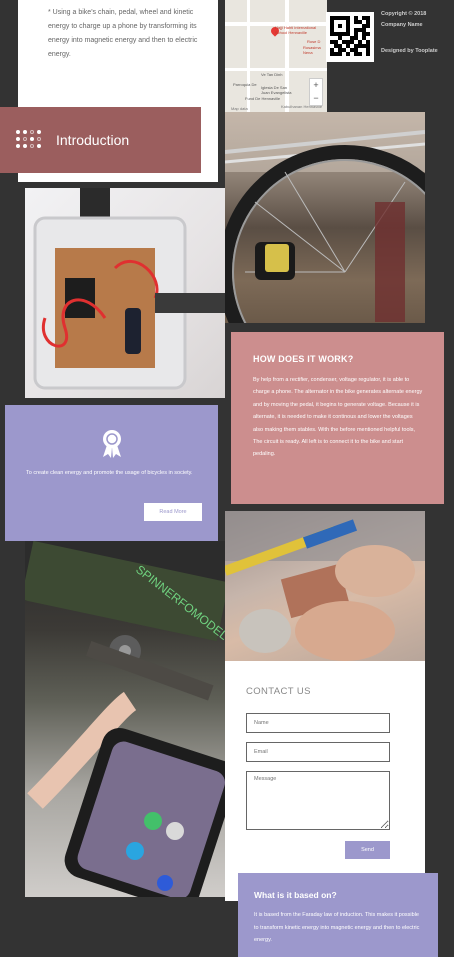 The height and width of the screenshot is (957, 454). I want to click on map-label: Juan Evangelista, so click(276, 92).